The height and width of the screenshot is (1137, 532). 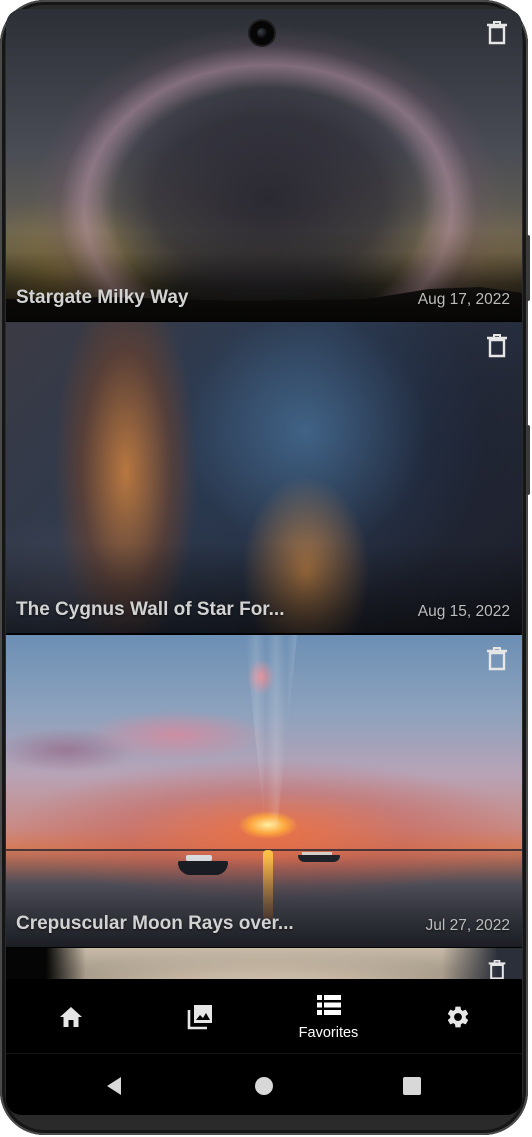 What do you see at coordinates (463, 299) in the screenshot?
I see `card-date: Aug 17, 2022` at bounding box center [463, 299].